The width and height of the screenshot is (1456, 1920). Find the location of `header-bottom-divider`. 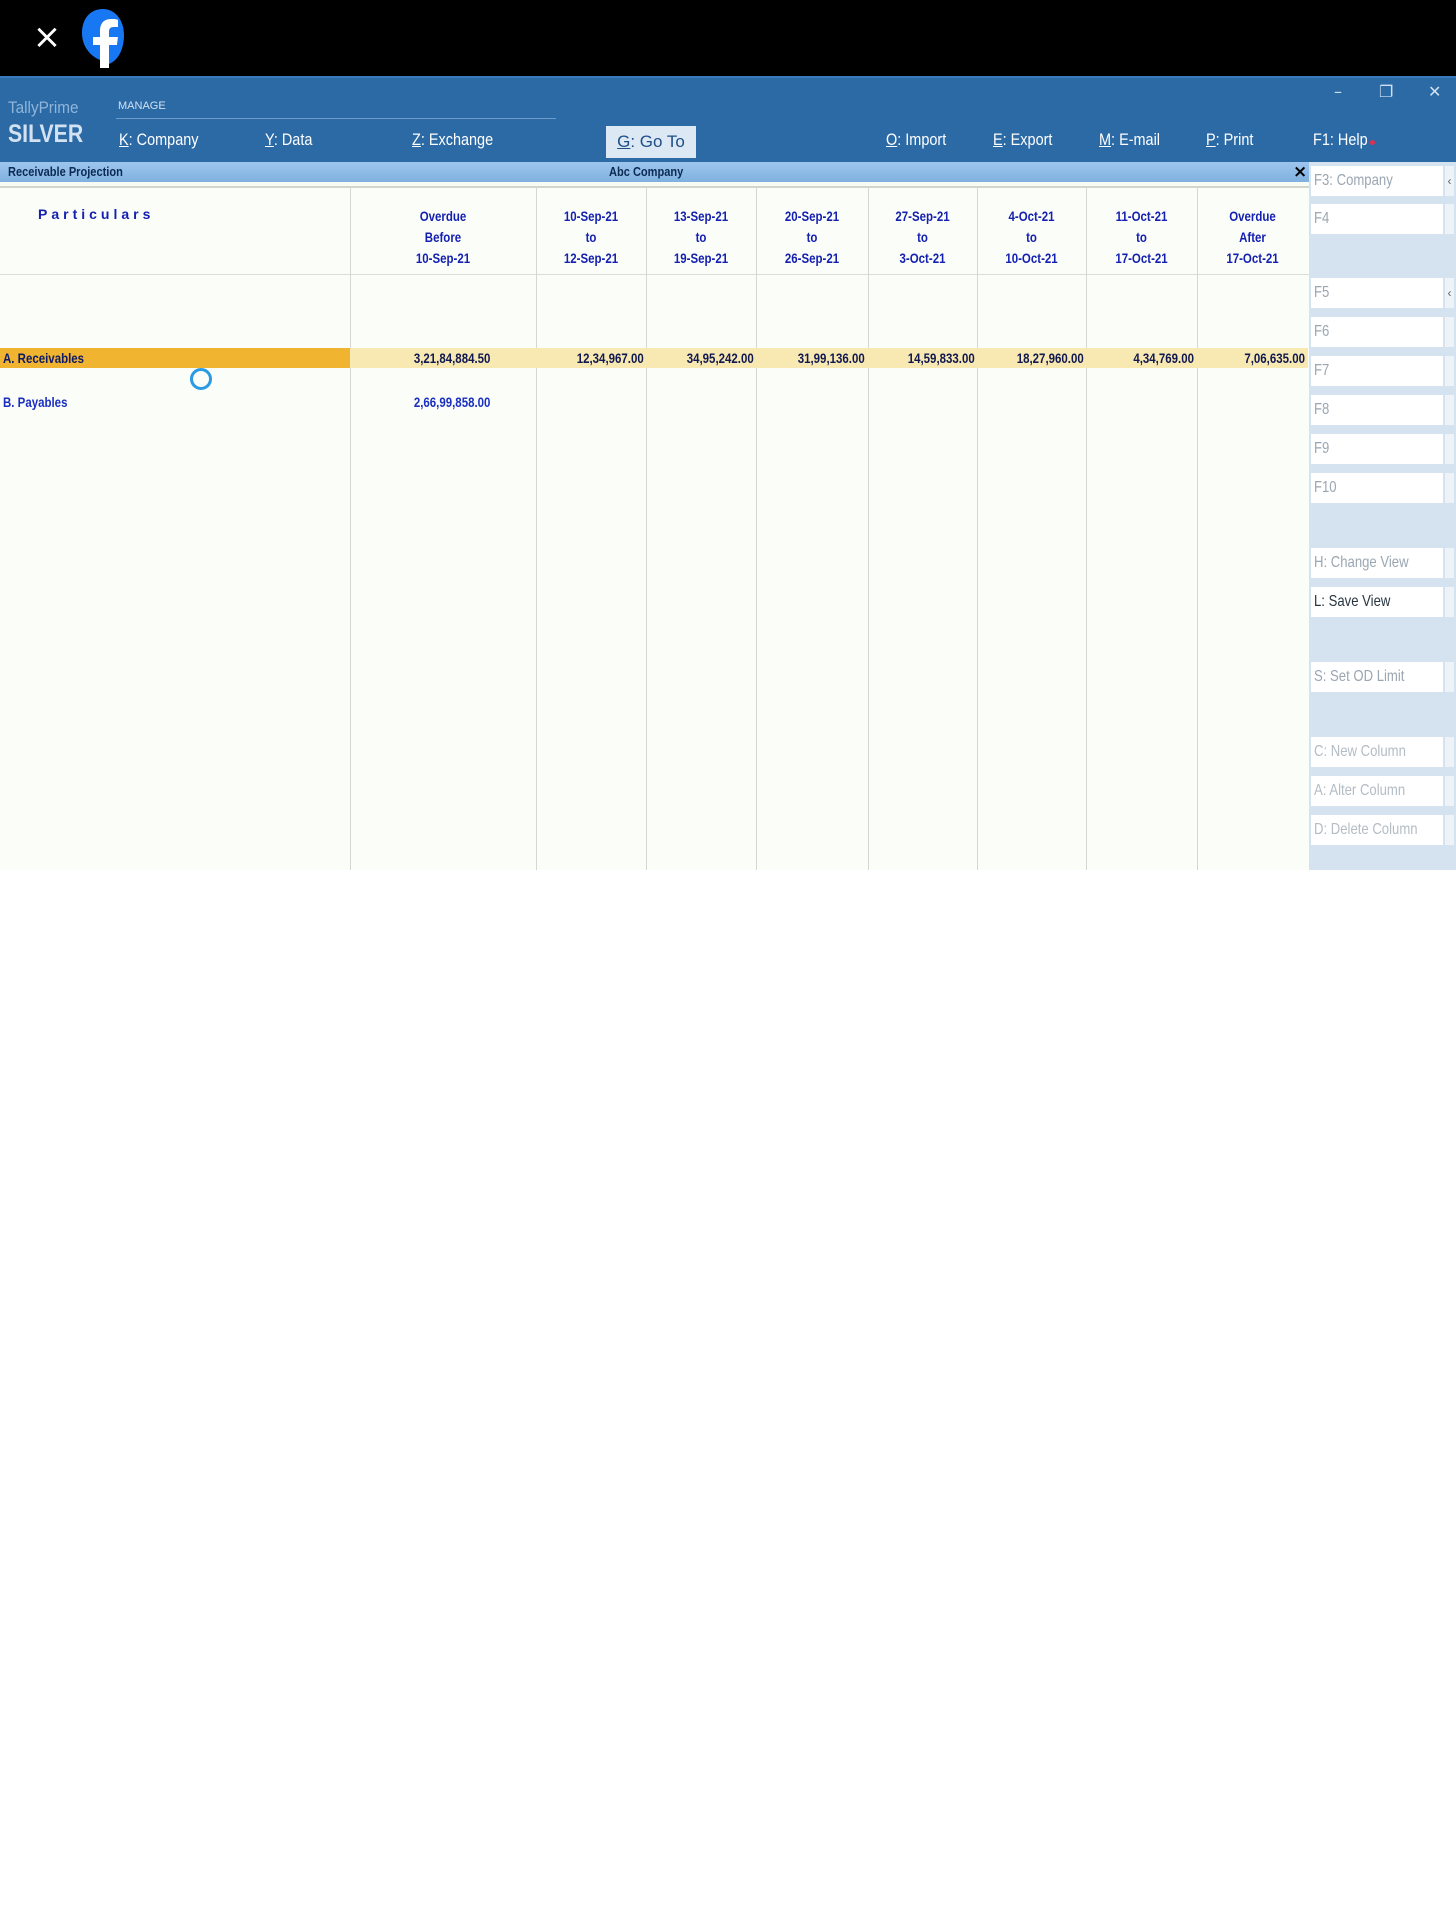

header-bottom-divider is located at coordinates (654, 274).